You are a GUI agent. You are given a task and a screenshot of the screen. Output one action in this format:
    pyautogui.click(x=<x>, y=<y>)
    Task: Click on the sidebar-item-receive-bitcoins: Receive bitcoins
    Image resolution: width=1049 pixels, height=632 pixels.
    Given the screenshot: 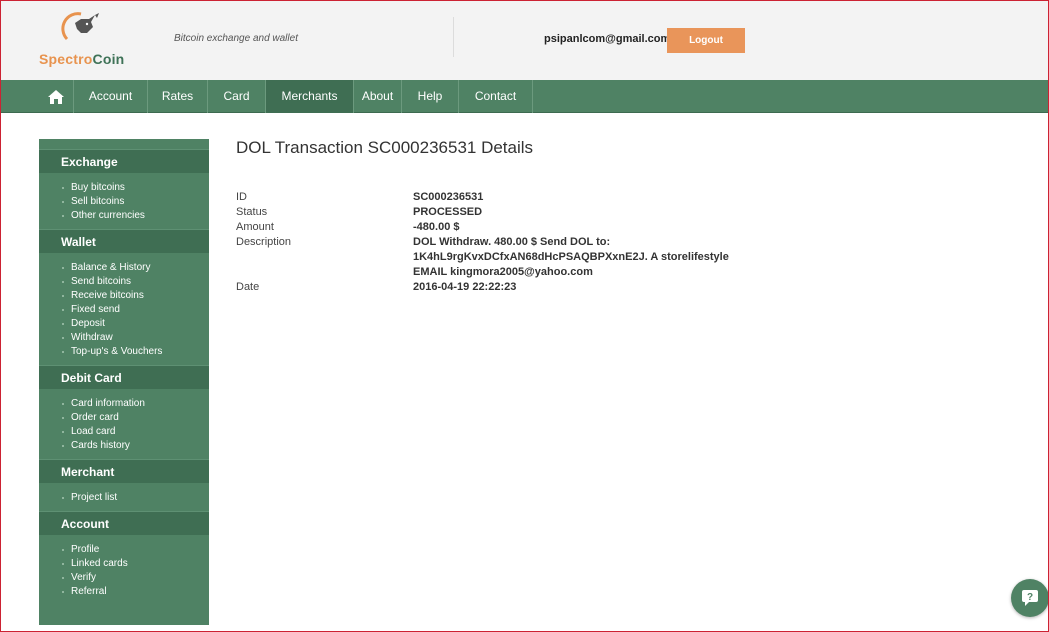 What is the action you would take?
    pyautogui.click(x=124, y=296)
    